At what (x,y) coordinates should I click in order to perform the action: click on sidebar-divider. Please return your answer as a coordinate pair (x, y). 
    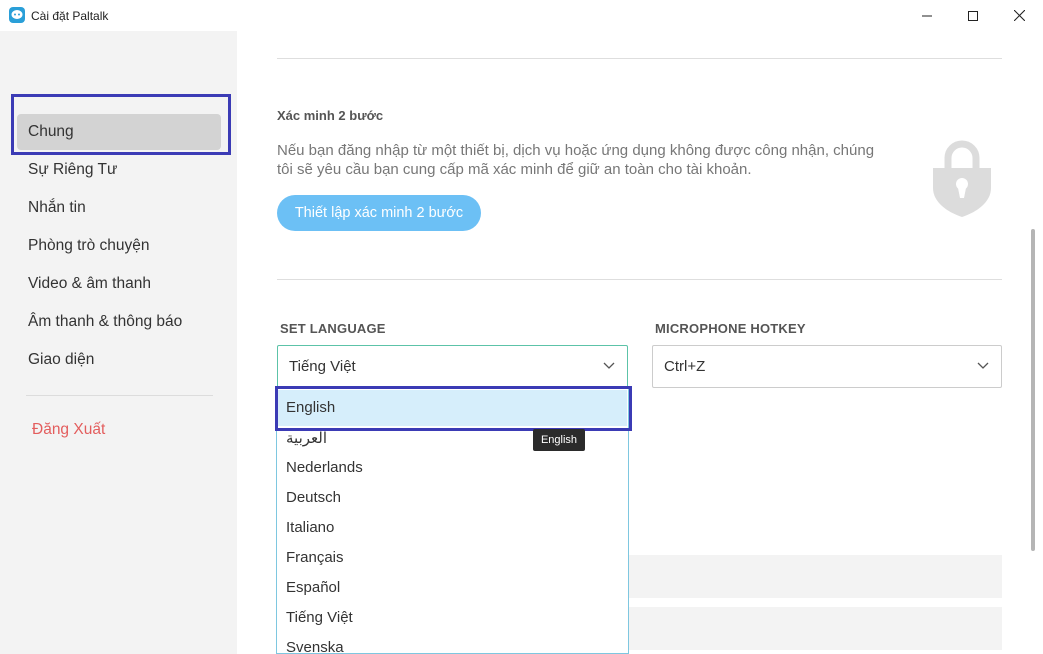
    Looking at the image, I should click on (119, 395).